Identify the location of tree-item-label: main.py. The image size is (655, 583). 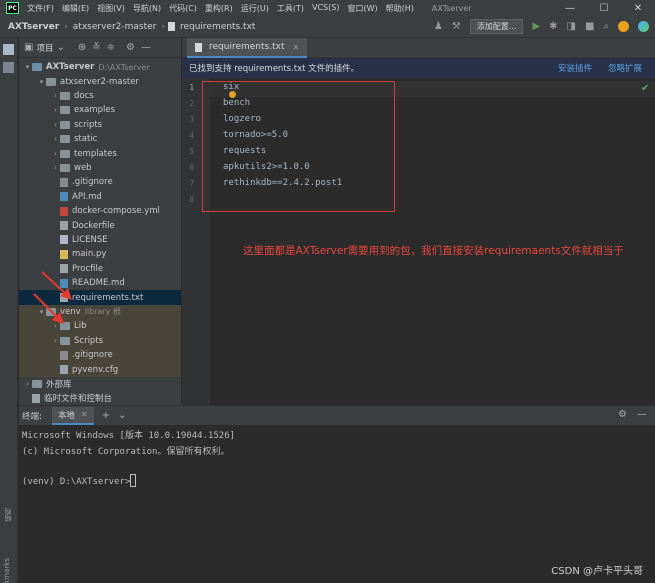
(89, 254).